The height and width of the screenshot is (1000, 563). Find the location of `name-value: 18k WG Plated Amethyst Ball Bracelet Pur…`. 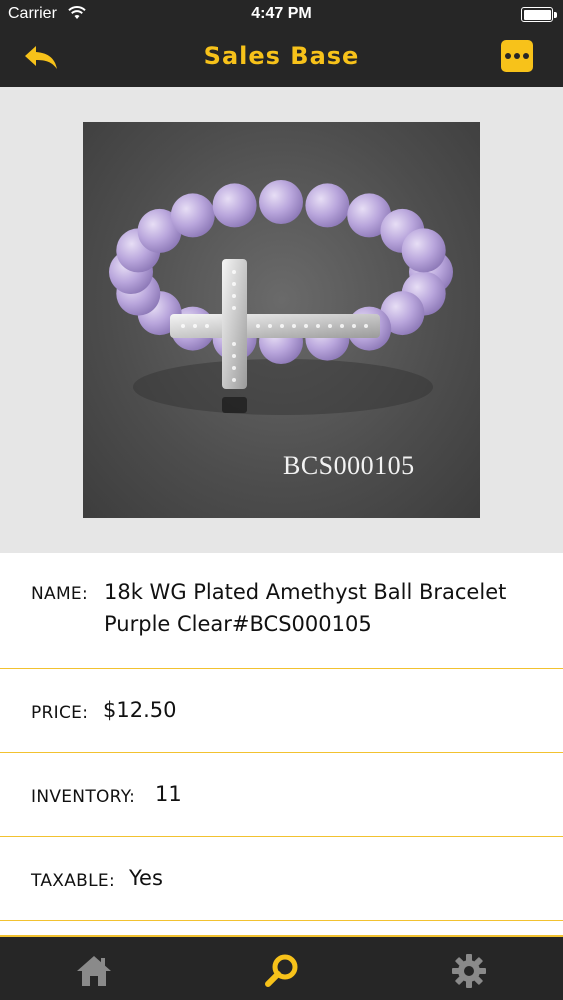

name-value: 18k WG Plated Amethyst Ball Bracelet Pur… is located at coordinates (305, 608).